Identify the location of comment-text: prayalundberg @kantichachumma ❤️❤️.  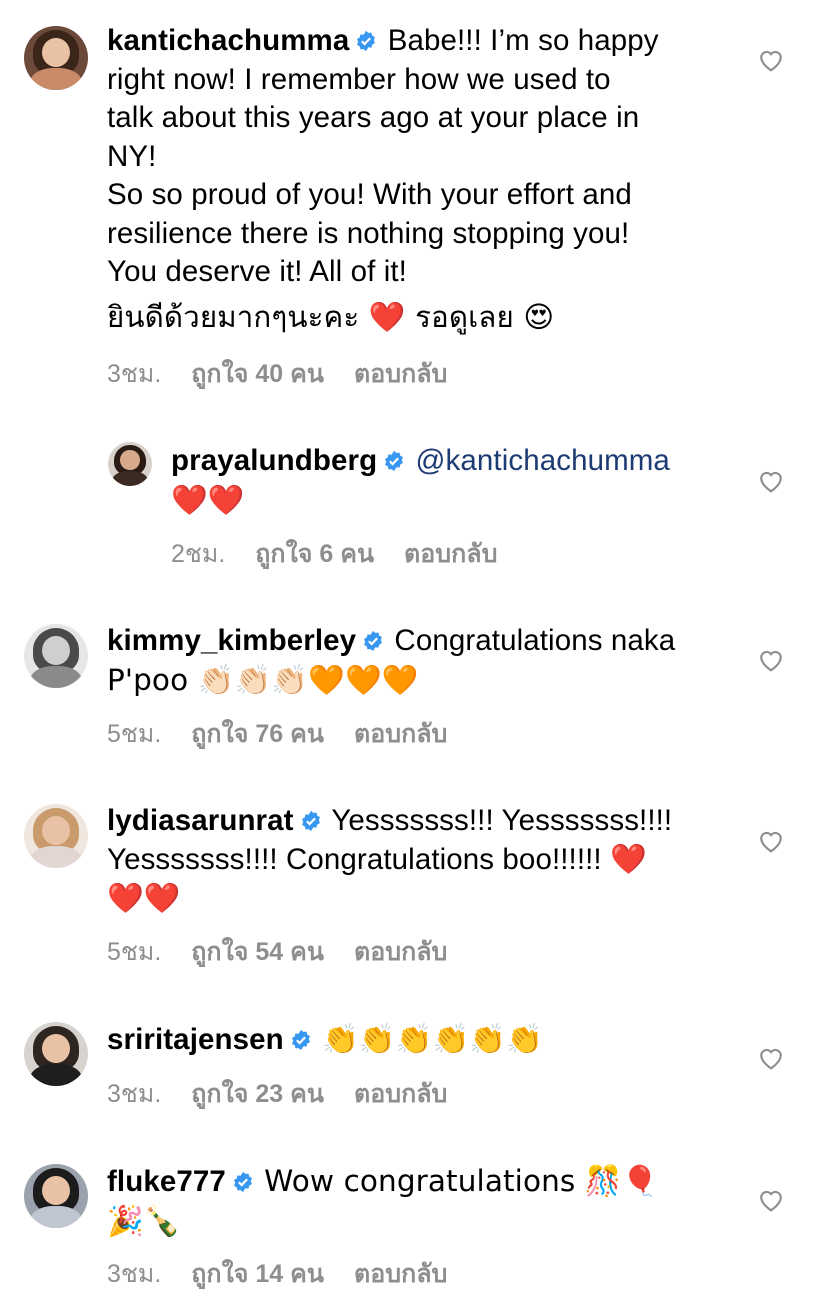
(420, 480).